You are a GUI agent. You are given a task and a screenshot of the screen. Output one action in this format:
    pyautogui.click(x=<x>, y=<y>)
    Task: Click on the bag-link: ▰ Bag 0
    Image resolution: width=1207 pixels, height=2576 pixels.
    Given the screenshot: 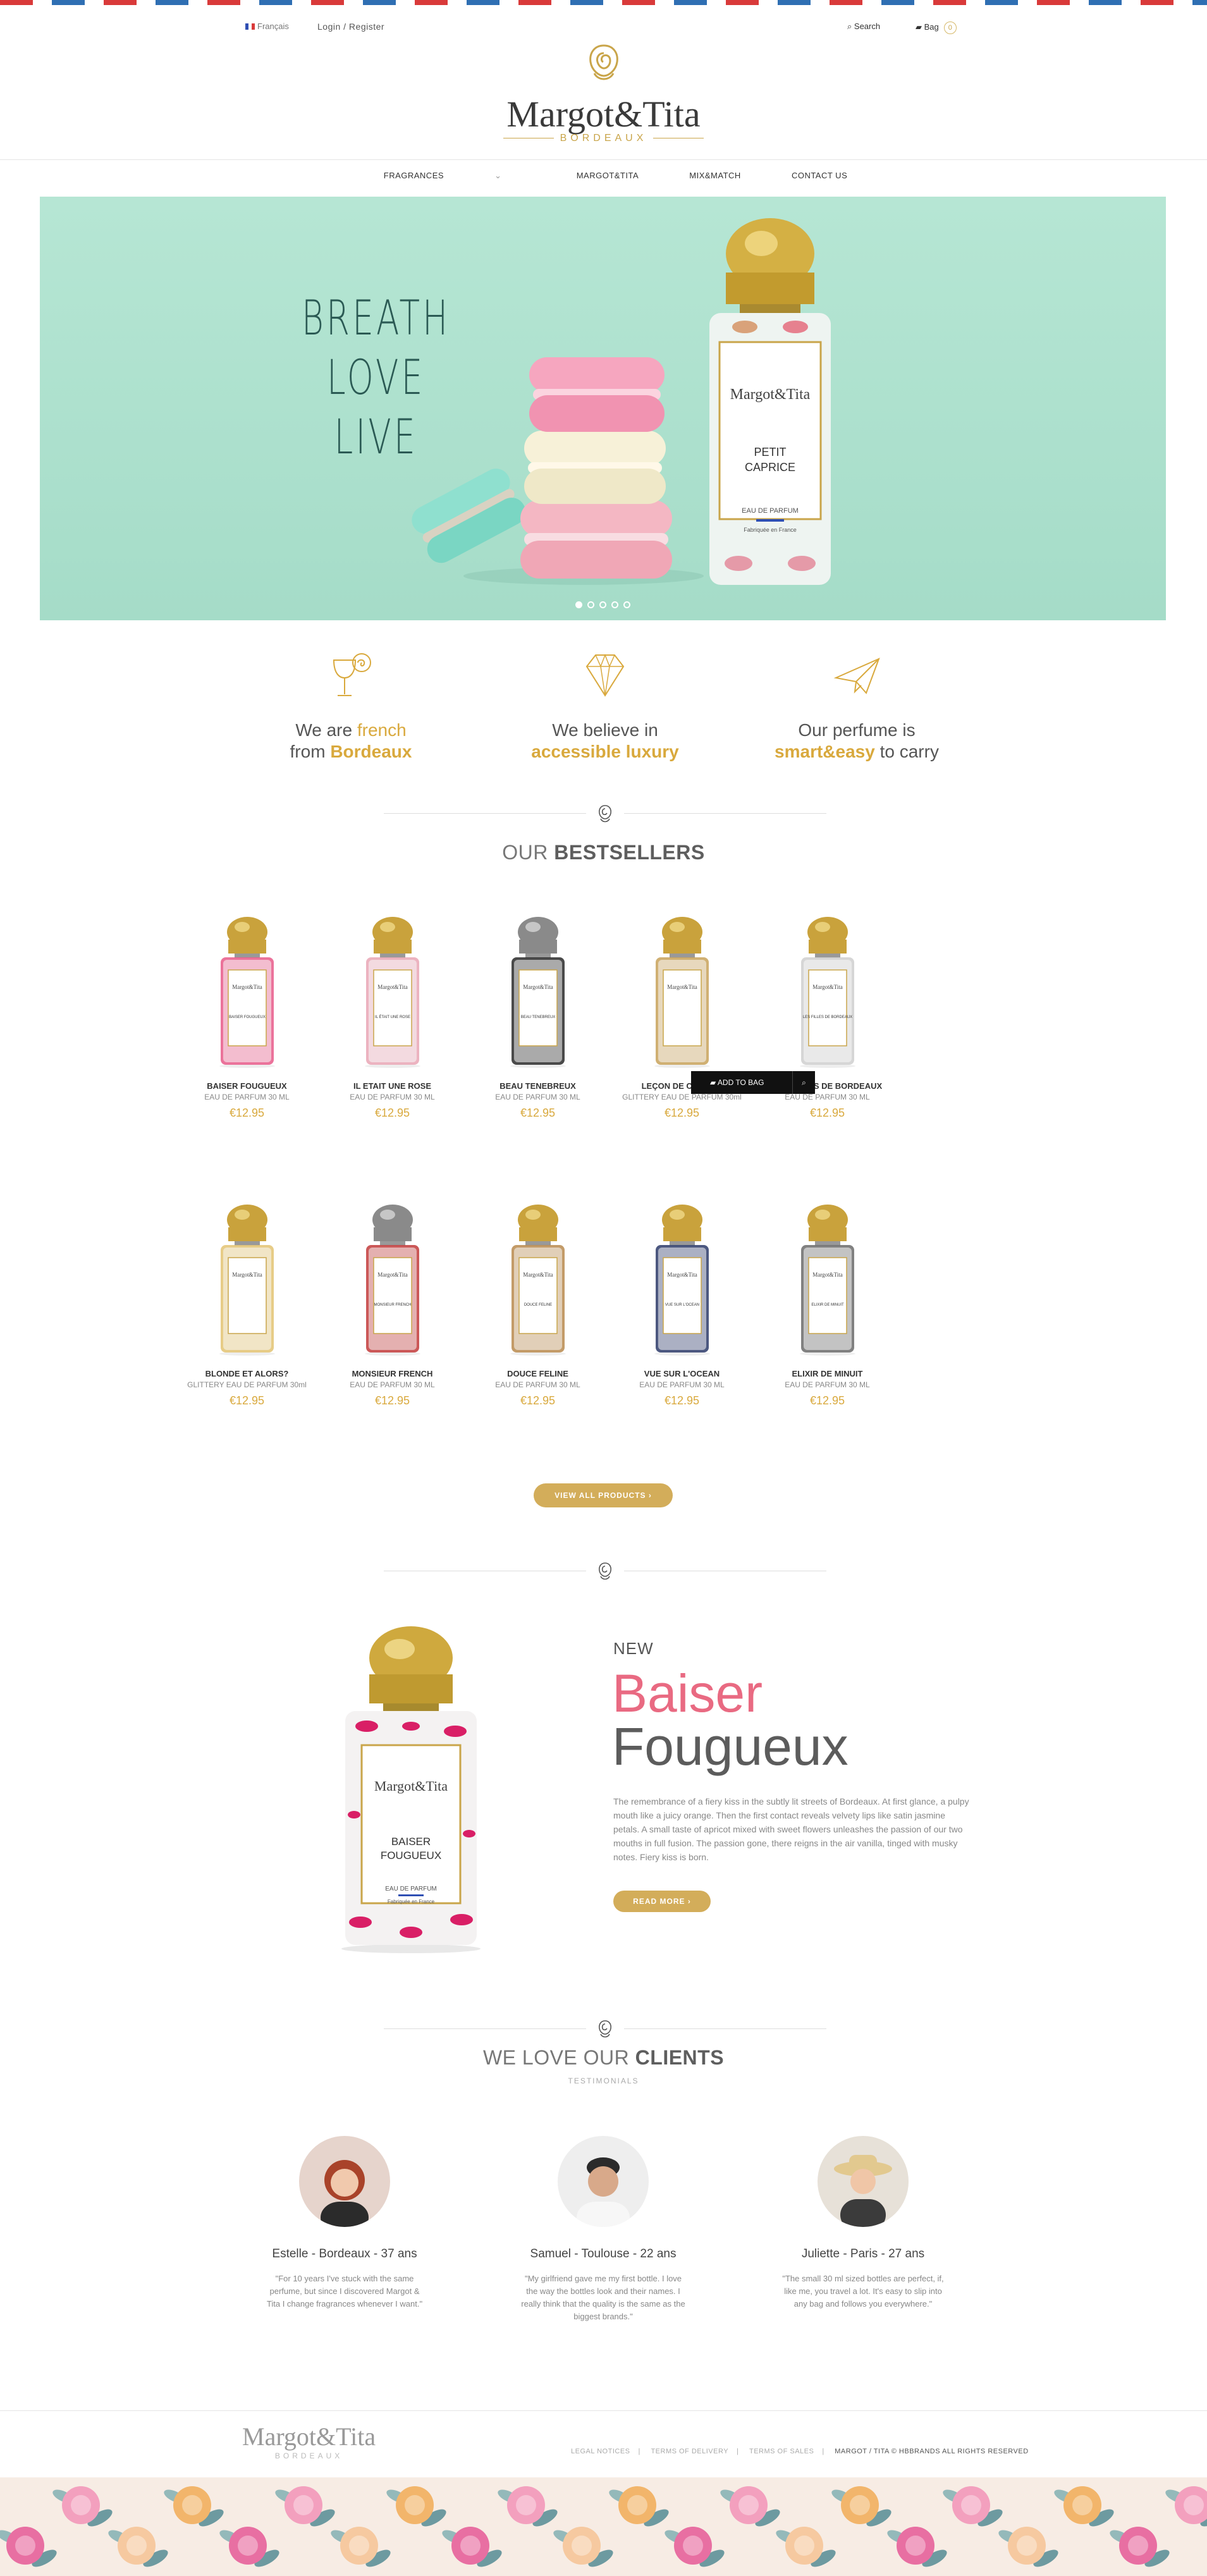 What is the action you would take?
    pyautogui.click(x=936, y=27)
    